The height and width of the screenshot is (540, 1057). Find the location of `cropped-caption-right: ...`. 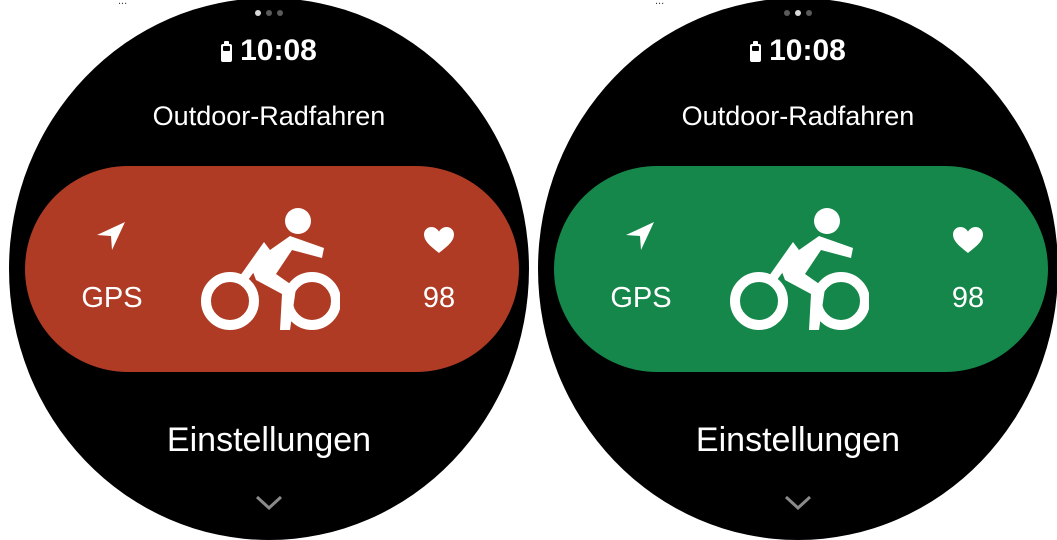

cropped-caption-right: ... is located at coordinates (660, 3).